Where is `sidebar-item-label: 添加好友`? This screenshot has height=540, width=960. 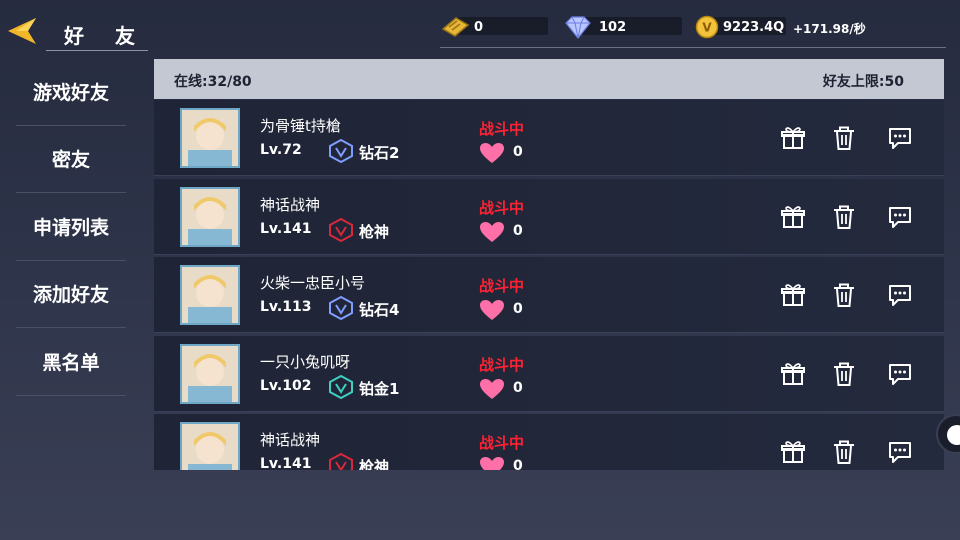
sidebar-item-label: 添加好友 is located at coordinates (70, 295).